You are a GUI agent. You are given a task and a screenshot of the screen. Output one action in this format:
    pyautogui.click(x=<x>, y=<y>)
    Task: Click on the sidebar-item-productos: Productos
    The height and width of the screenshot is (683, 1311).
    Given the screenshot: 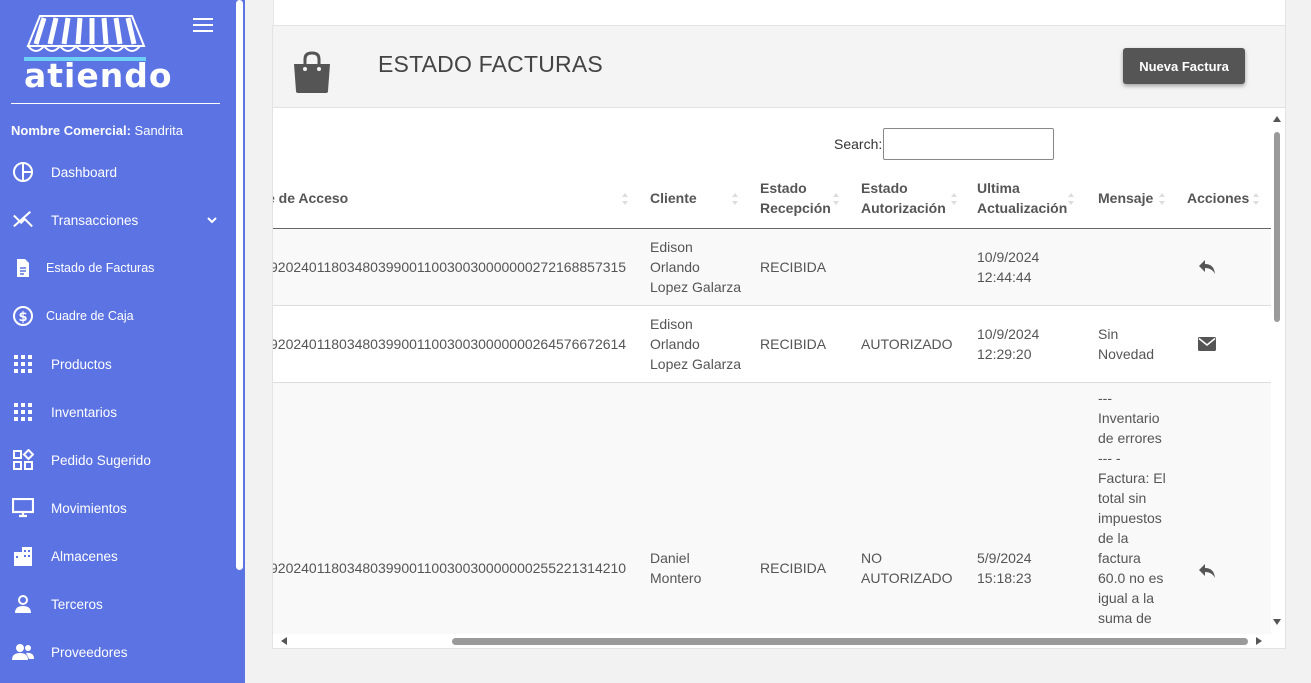 What is the action you would take?
    pyautogui.click(x=117, y=364)
    